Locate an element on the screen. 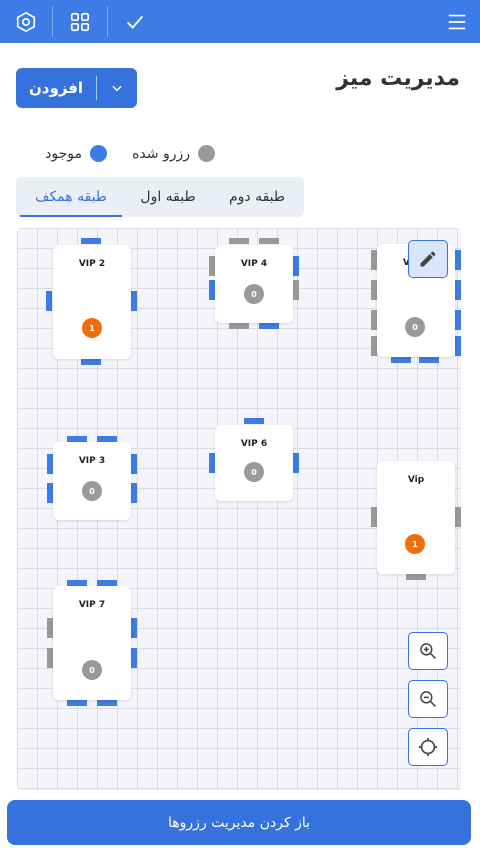  legend-reserved: رزرو شده is located at coordinates (173, 153).